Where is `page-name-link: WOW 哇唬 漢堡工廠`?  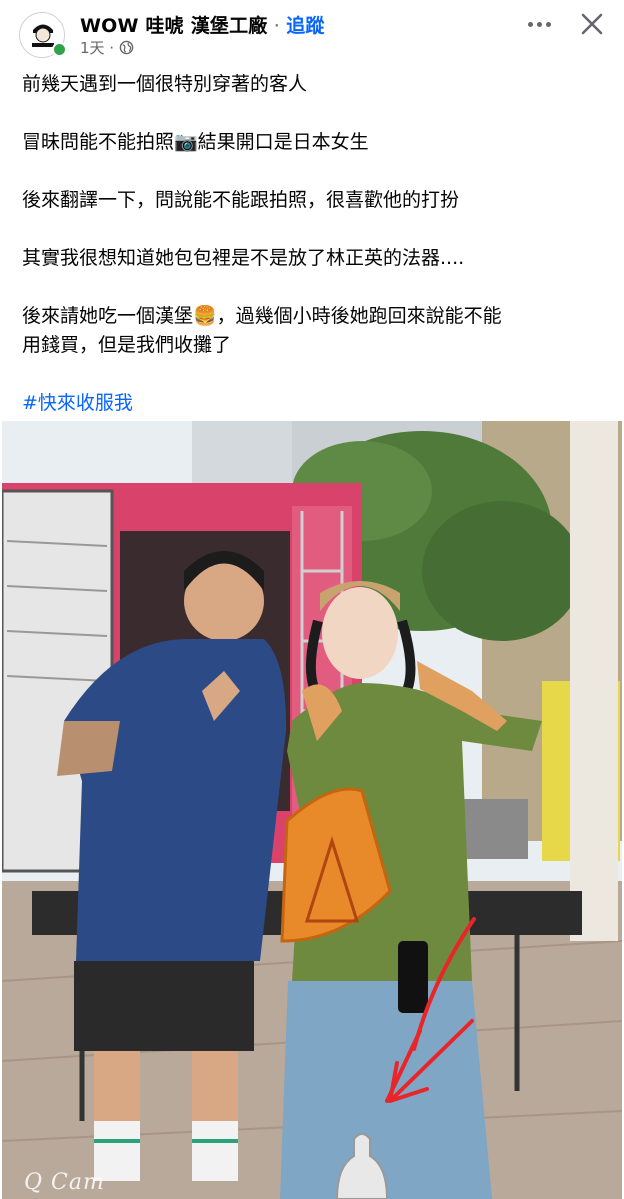 page-name-link: WOW 哇唬 漢堡工廠 is located at coordinates (174, 26).